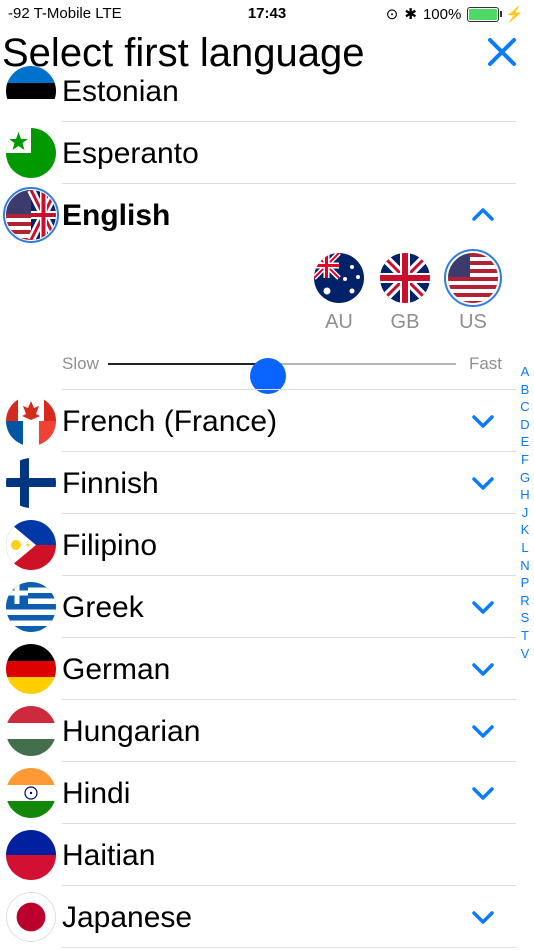 The image size is (534, 950). What do you see at coordinates (116, 215) in the screenshot?
I see `language-name: English` at bounding box center [116, 215].